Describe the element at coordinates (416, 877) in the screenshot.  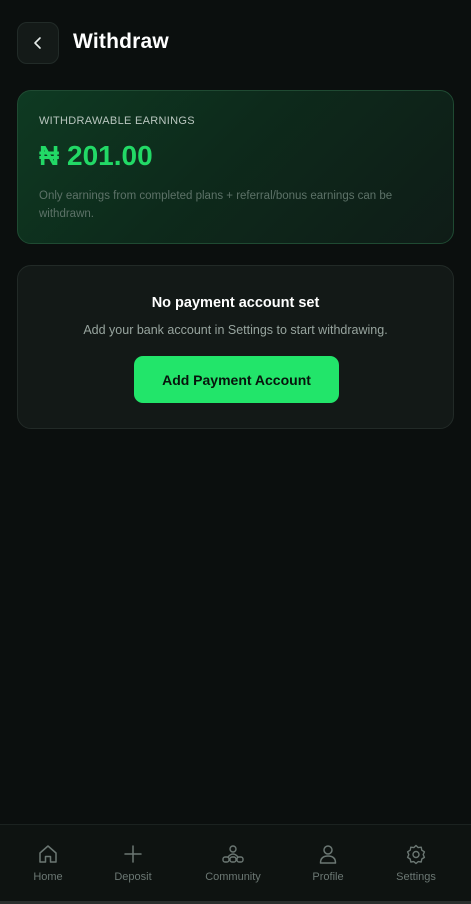
I see `nav-label-settings: Settings` at that location.